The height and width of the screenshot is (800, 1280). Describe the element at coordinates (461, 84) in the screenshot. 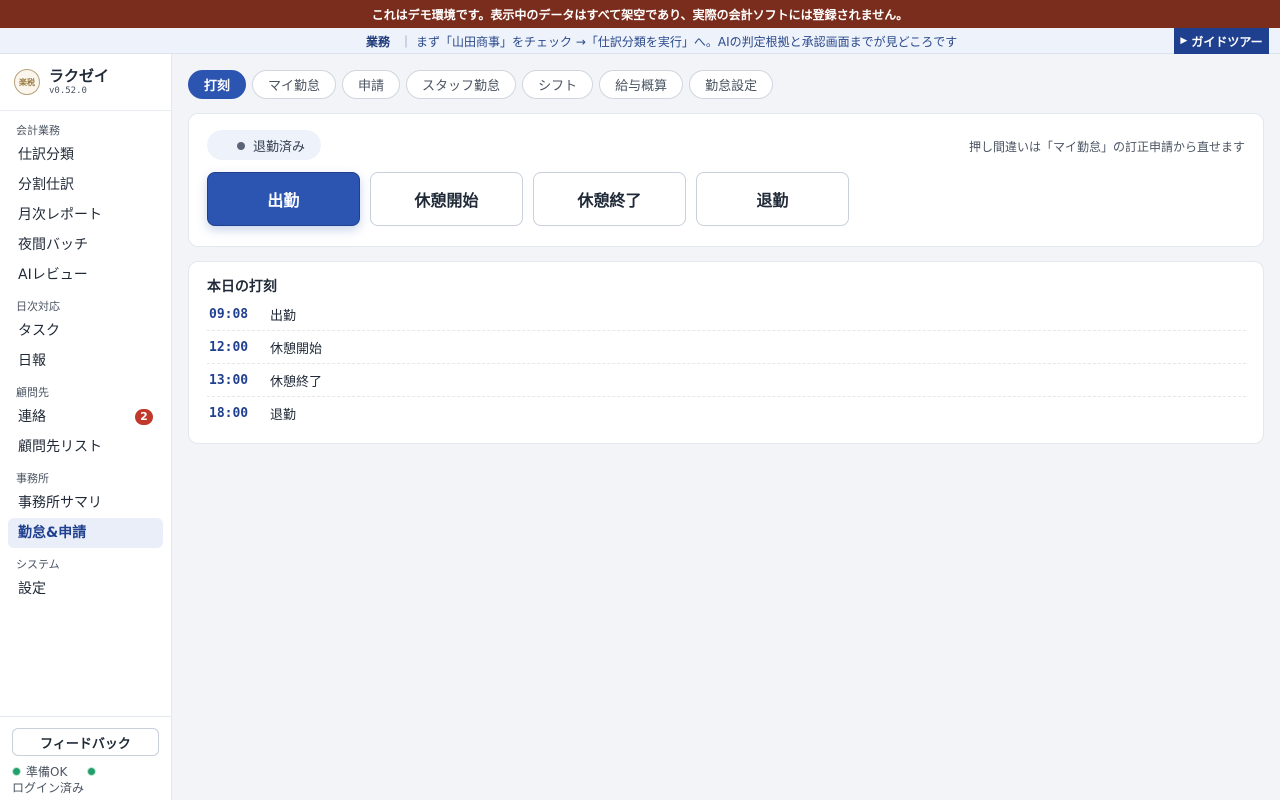

I see `tab-staff-attendance: スタッフ勤怠` at that location.